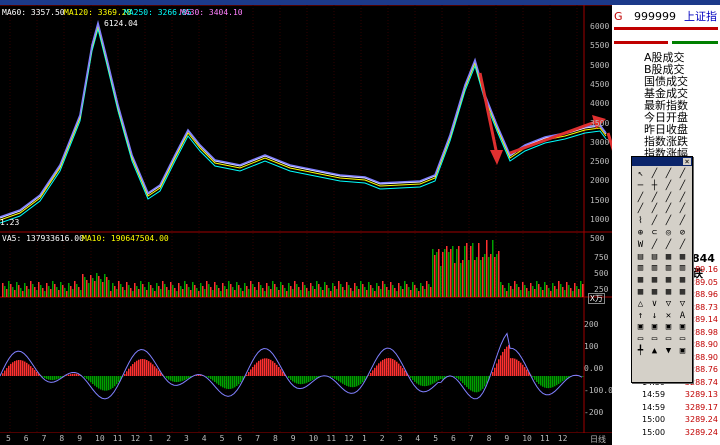 This screenshot has height=445, width=720. What do you see at coordinates (640, 174) in the screenshot?
I see `drawing-tool-icon: ↖` at bounding box center [640, 174].